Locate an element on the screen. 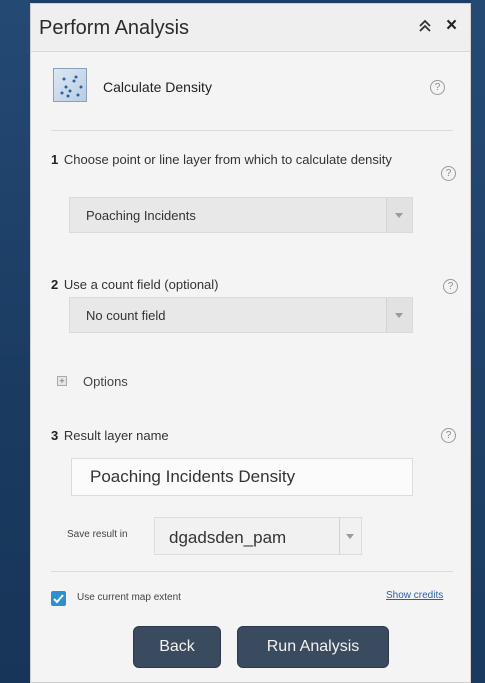 Image resolution: width=485 pixels, height=683 pixels. count-field-select: No count field is located at coordinates (241, 315).